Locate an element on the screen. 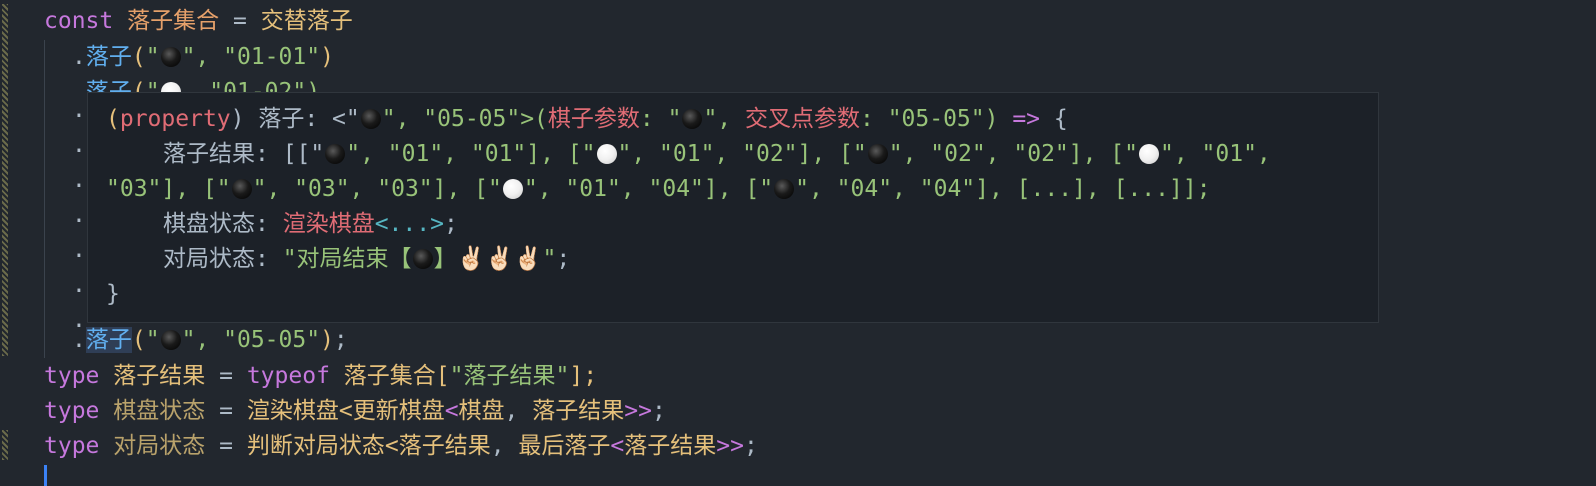 This screenshot has height=486, width=1596. code-line: .落子(" "01-02") is located at coordinates (196, 83).